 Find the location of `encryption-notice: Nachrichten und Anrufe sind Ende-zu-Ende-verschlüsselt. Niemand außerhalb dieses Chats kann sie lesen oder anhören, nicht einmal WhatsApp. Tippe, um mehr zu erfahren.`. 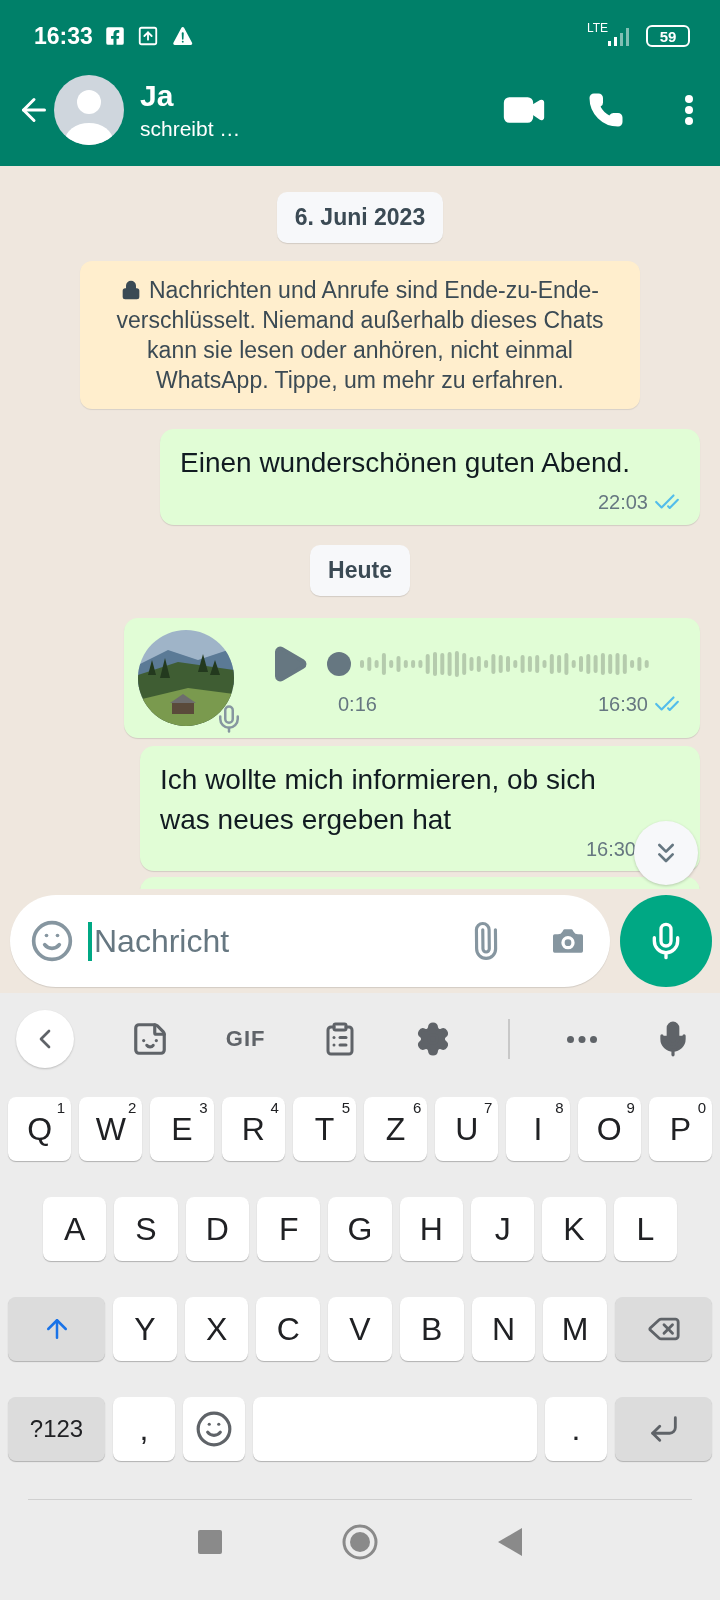

encryption-notice: Nachrichten und Anrufe sind Ende-zu-Ende-verschlüsselt. Niemand außerhalb dieses Chats kann sie lesen oder anhören, nicht einmal WhatsApp. Tippe, um mehr zu erfahren. is located at coordinates (360, 335).